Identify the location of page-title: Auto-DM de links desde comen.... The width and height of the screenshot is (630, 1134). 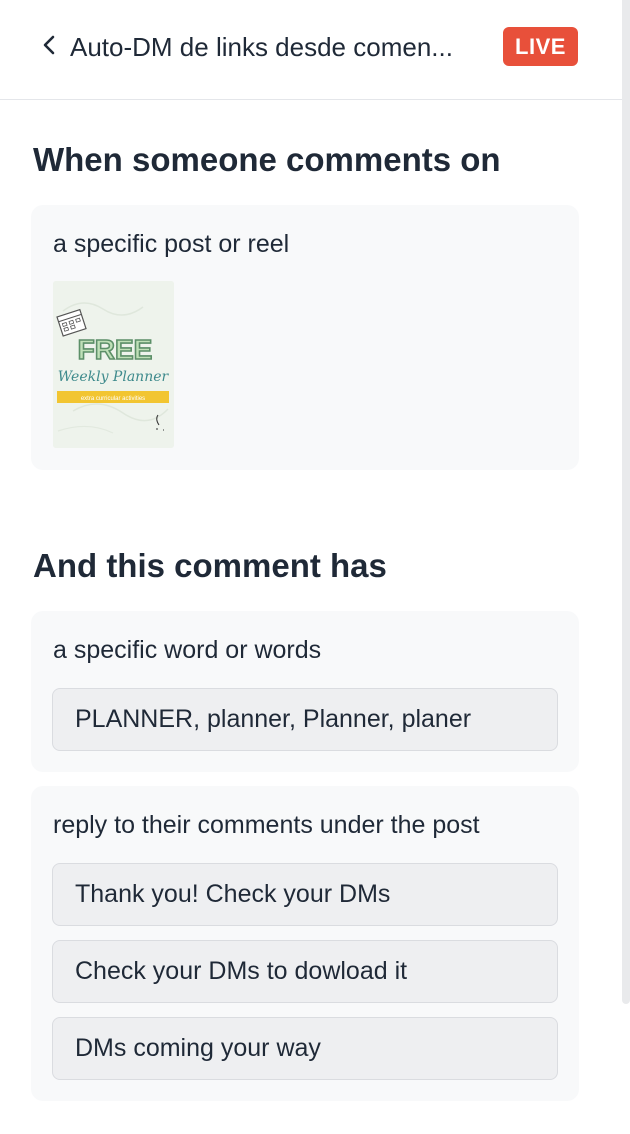
(261, 47).